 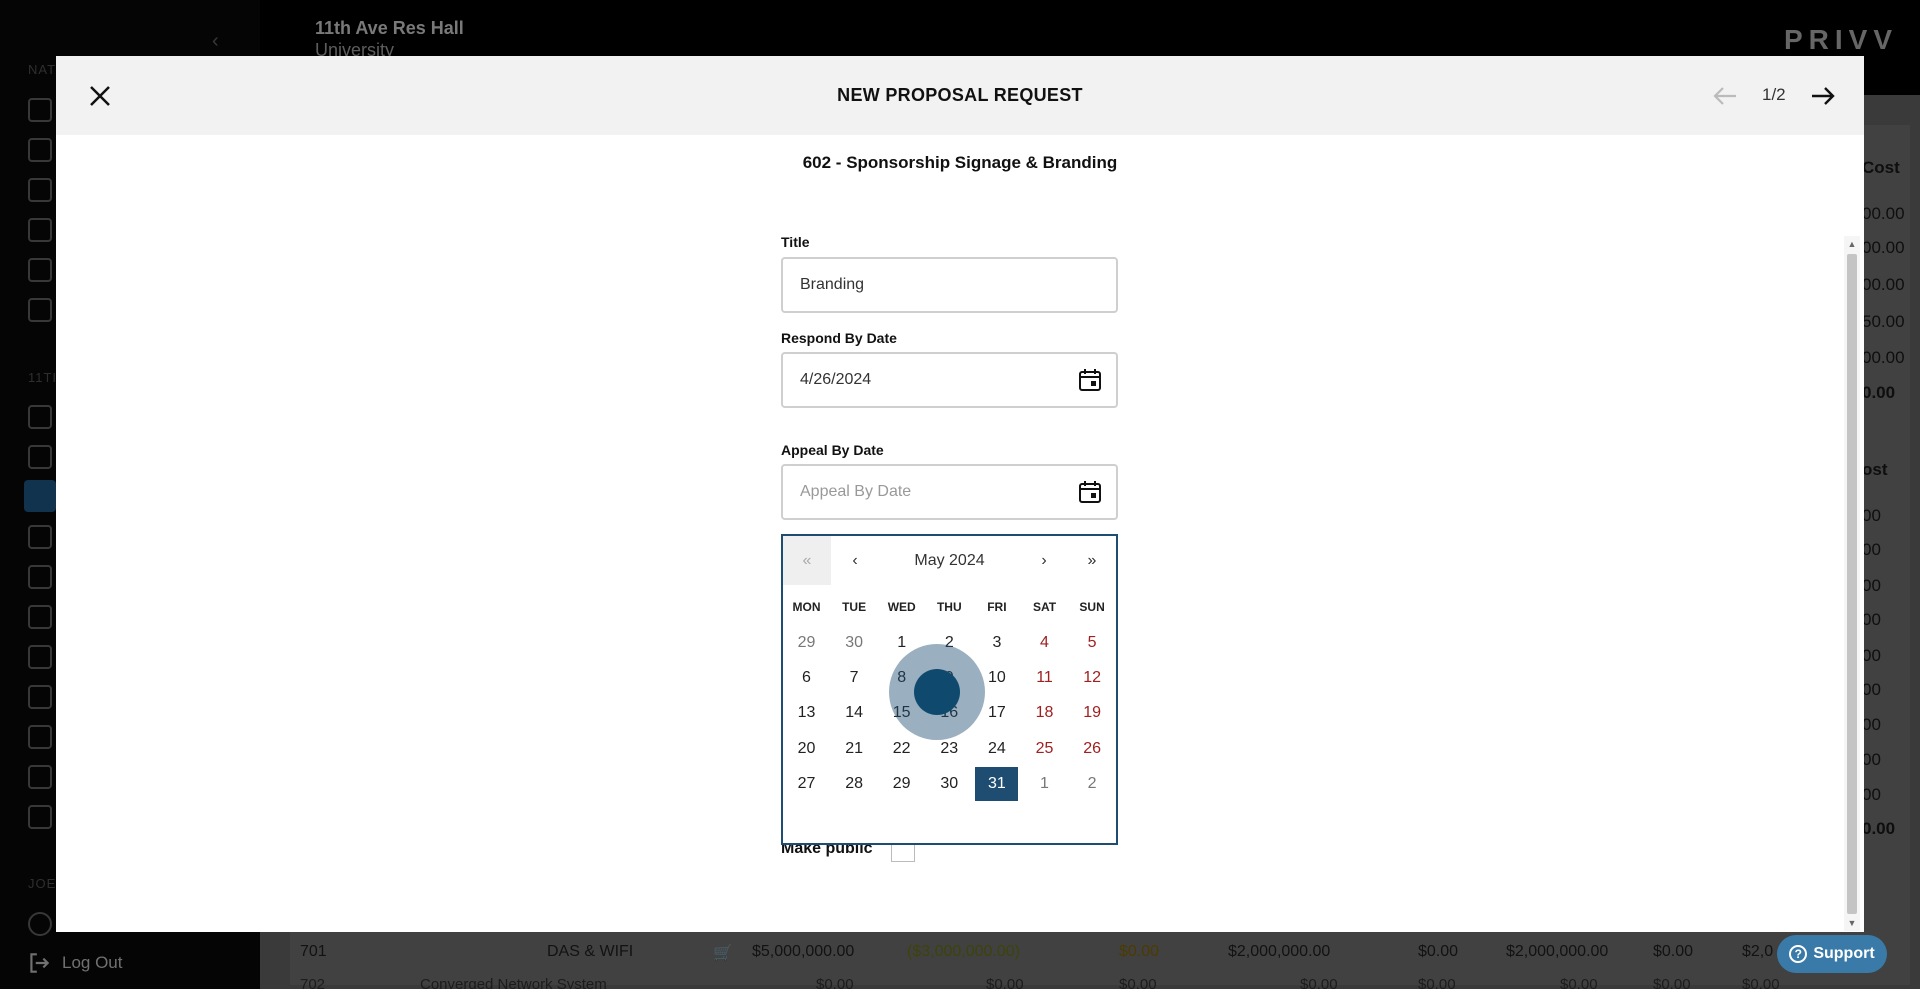 I want to click on calendar-day: 4, so click(x=1044, y=643).